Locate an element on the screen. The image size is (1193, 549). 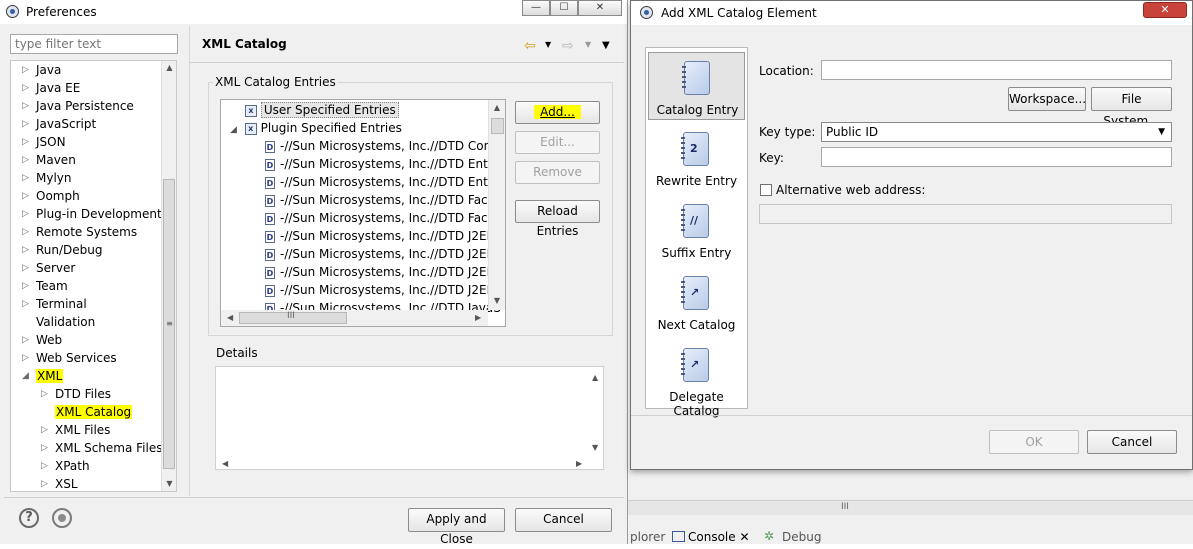
tree-item: ▷ Maven is located at coordinates (49, 160).